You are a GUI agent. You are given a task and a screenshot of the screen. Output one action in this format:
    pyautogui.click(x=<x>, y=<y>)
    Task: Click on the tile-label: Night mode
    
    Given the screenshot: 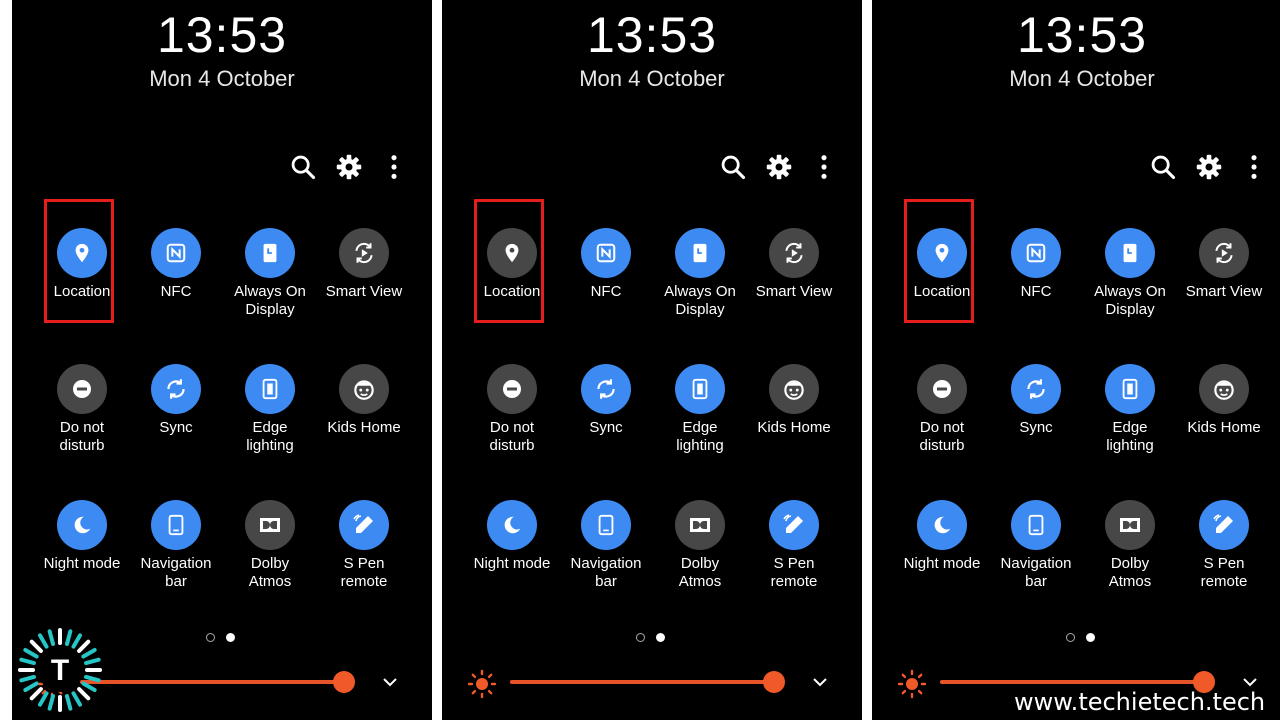 What is the action you would take?
    pyautogui.click(x=942, y=563)
    